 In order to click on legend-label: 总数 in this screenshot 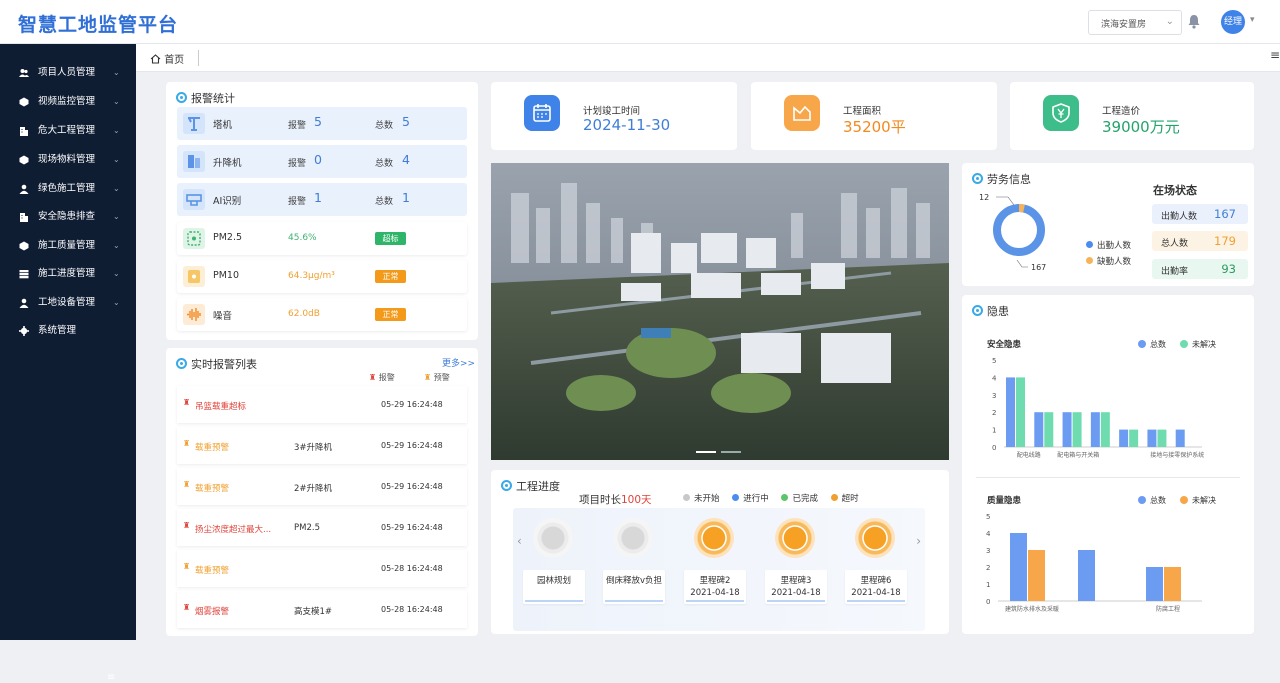, I will do `click(1158, 500)`.